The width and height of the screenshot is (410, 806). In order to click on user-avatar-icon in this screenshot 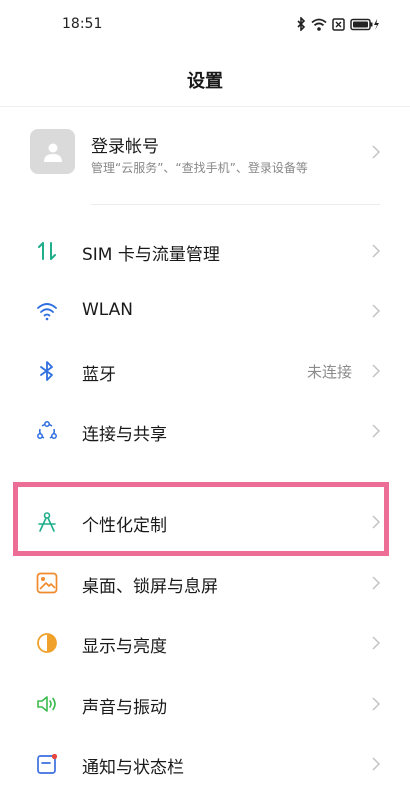, I will do `click(52, 151)`.